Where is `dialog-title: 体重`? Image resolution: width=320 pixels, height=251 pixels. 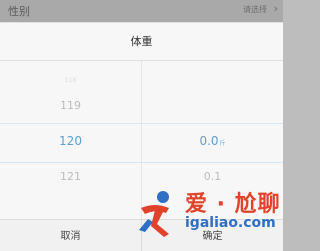
dialog-title: 体重 is located at coordinates (141, 42).